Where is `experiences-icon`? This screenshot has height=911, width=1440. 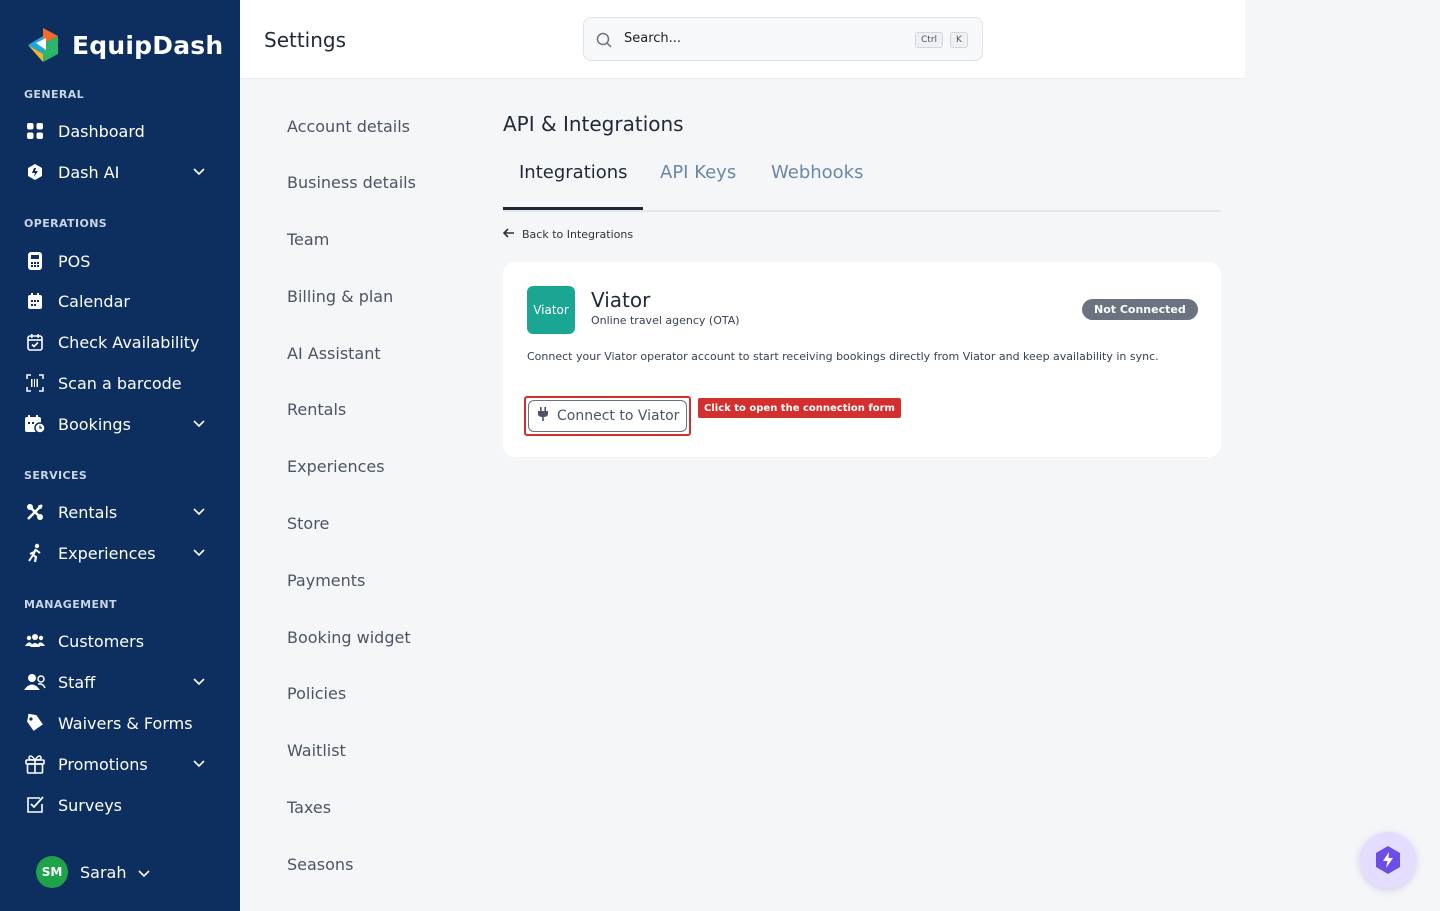
experiences-icon is located at coordinates (35, 553).